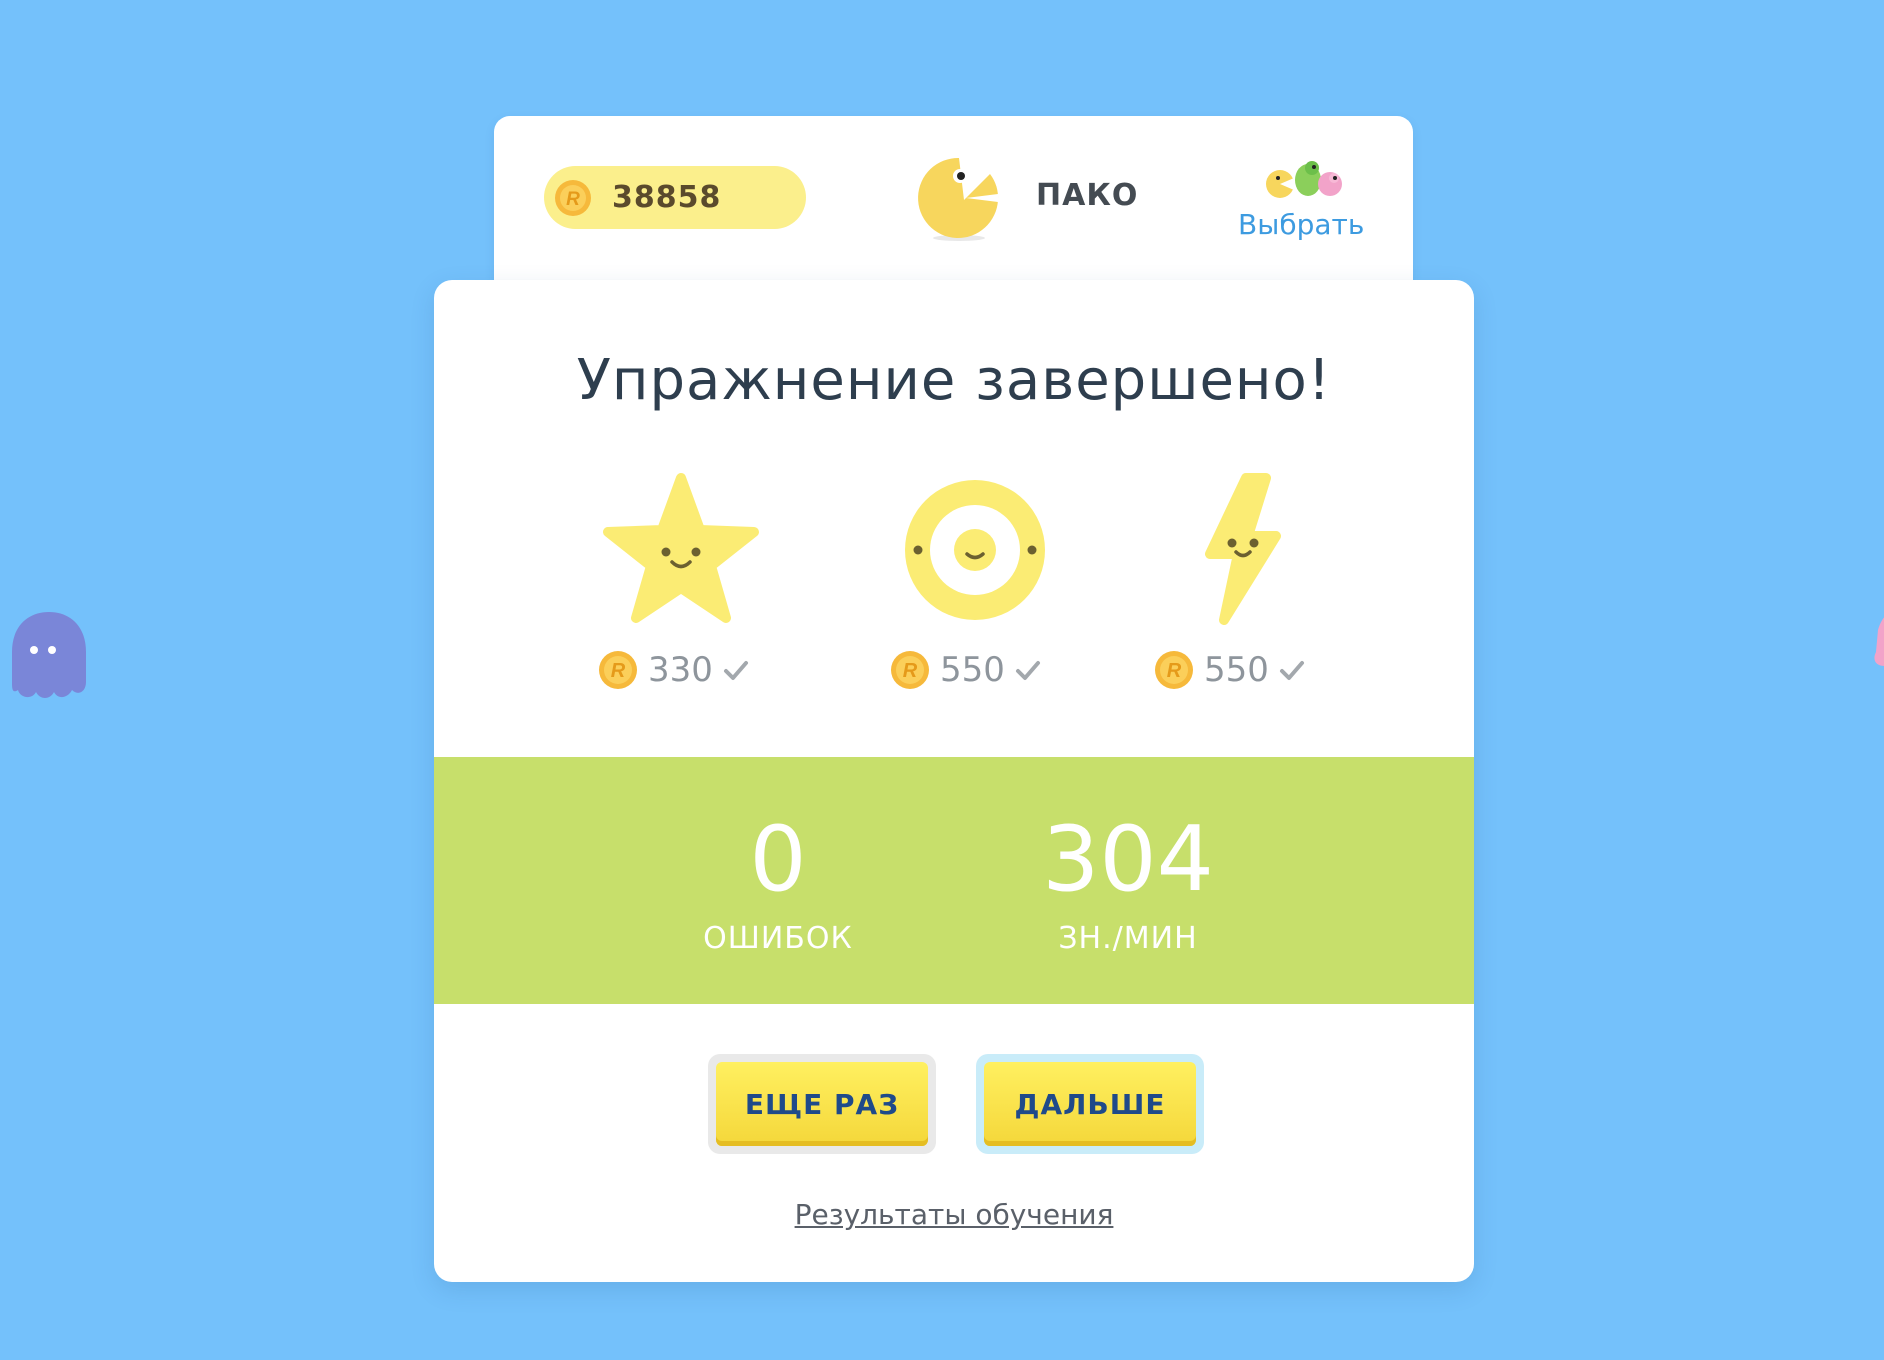  I want to click on lightning-icon, so click(1243, 549).